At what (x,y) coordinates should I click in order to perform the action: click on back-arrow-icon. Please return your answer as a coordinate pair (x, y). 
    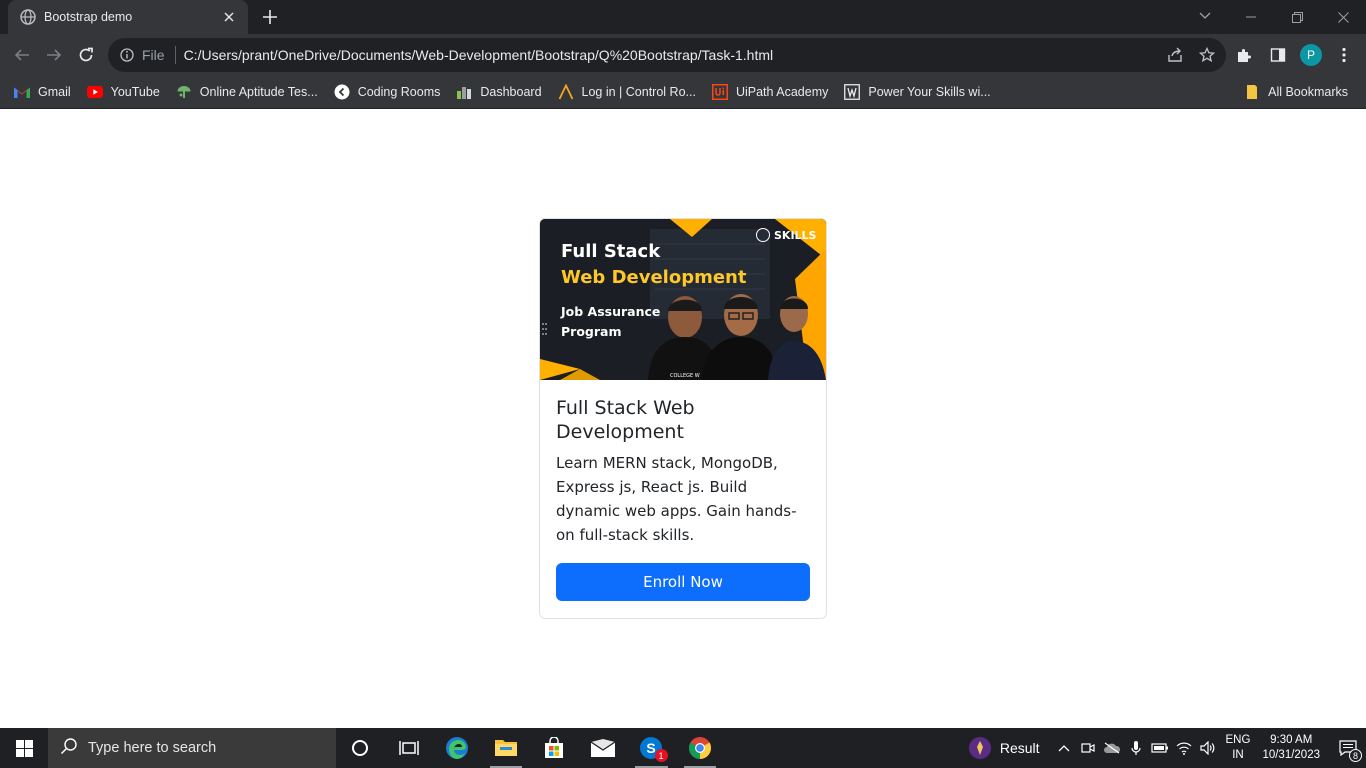
    Looking at the image, I should click on (22, 55).